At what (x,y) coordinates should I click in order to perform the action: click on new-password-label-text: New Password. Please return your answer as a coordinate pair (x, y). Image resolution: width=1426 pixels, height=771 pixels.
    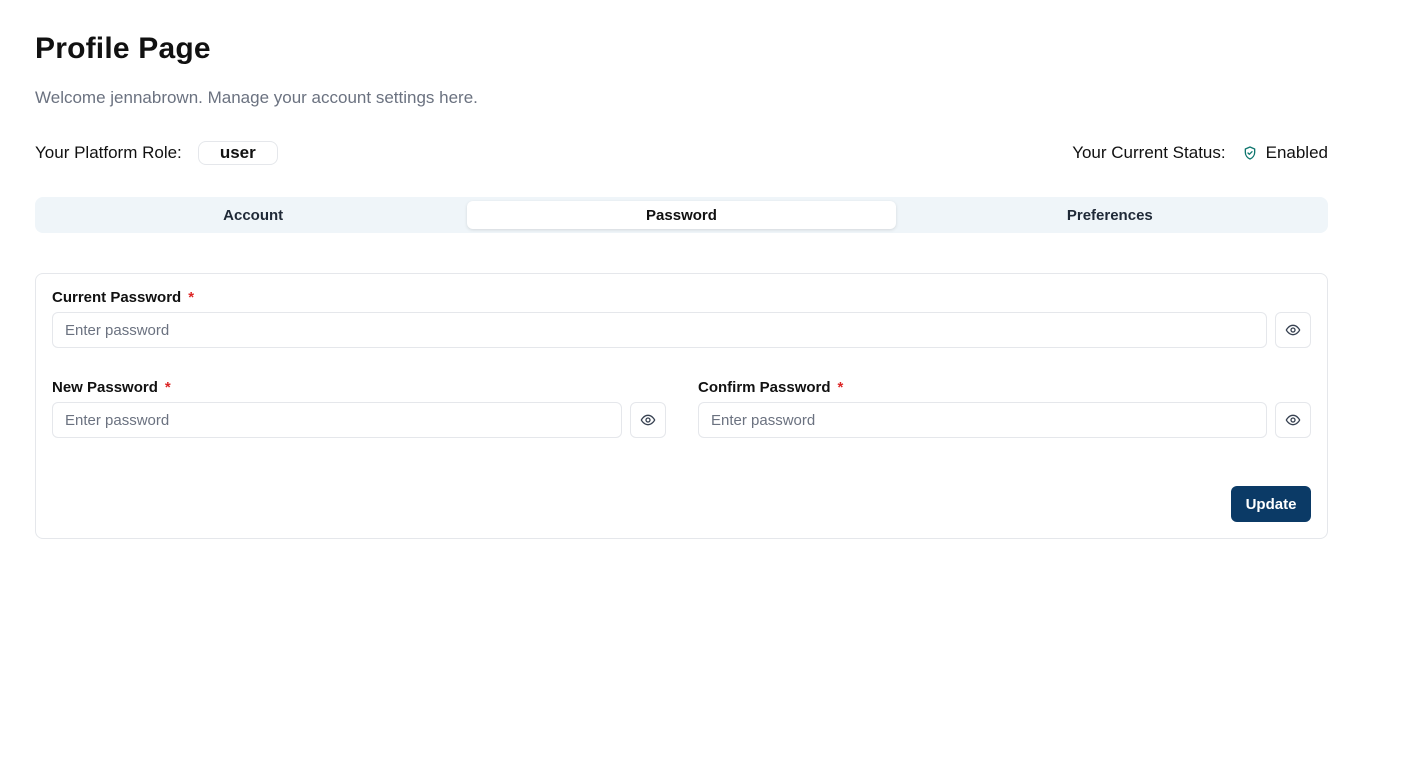
    Looking at the image, I should click on (105, 387).